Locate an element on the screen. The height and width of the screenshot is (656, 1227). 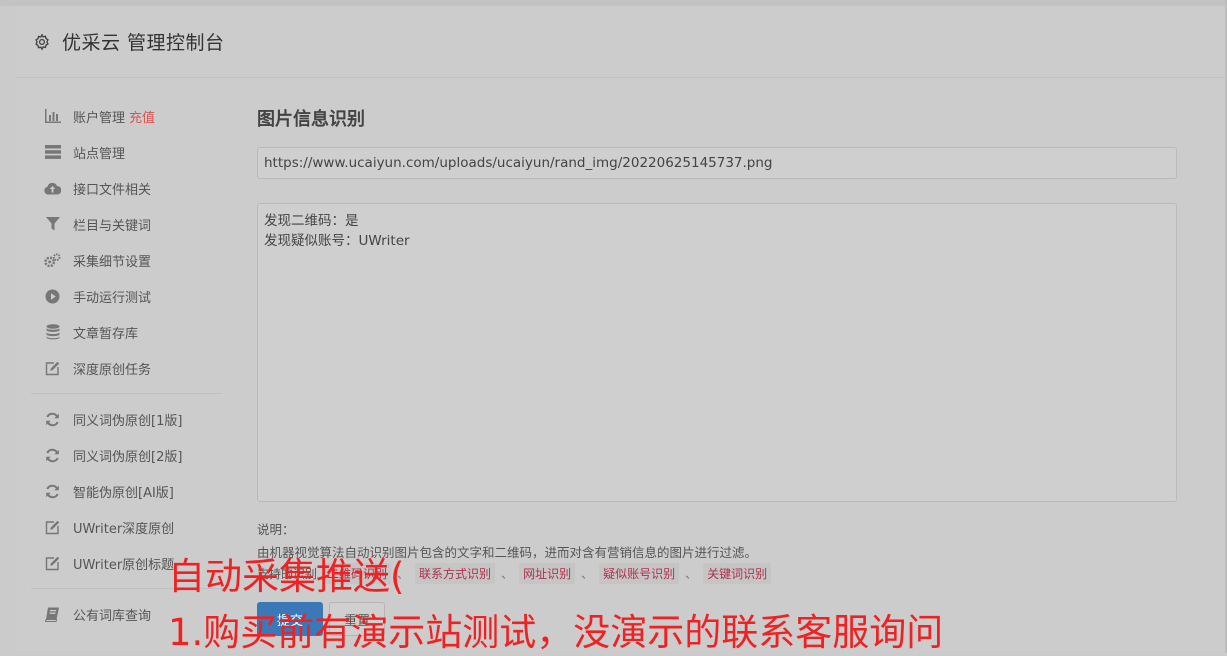
sidebar-item-collect-settings: 采集细节设置 is located at coordinates (126, 260).